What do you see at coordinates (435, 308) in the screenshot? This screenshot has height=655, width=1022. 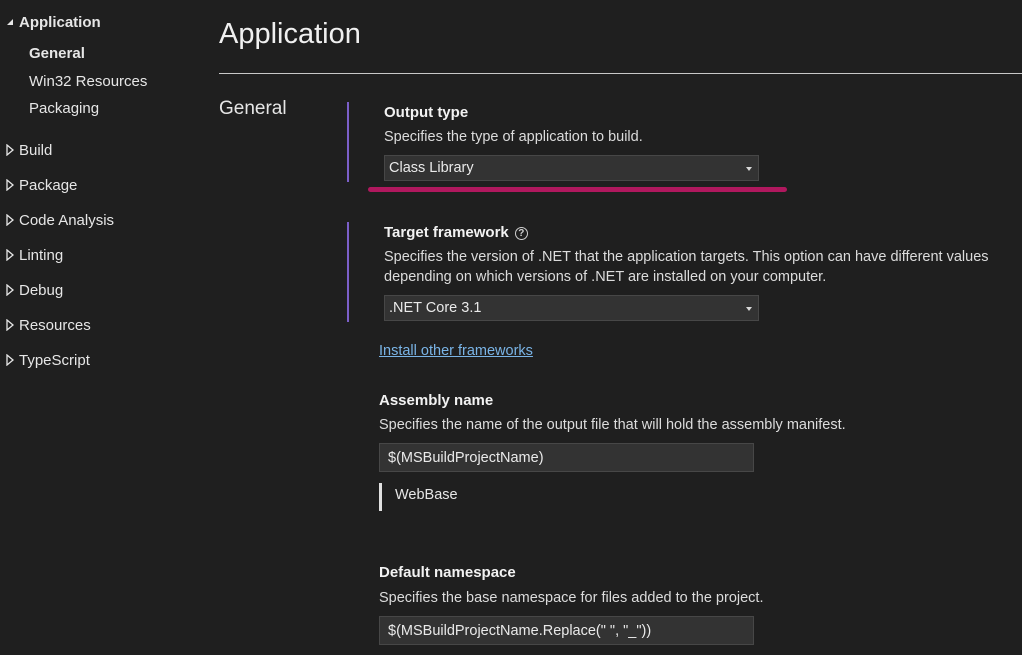 I see `target-framework-value: .NET Core 3.1` at bounding box center [435, 308].